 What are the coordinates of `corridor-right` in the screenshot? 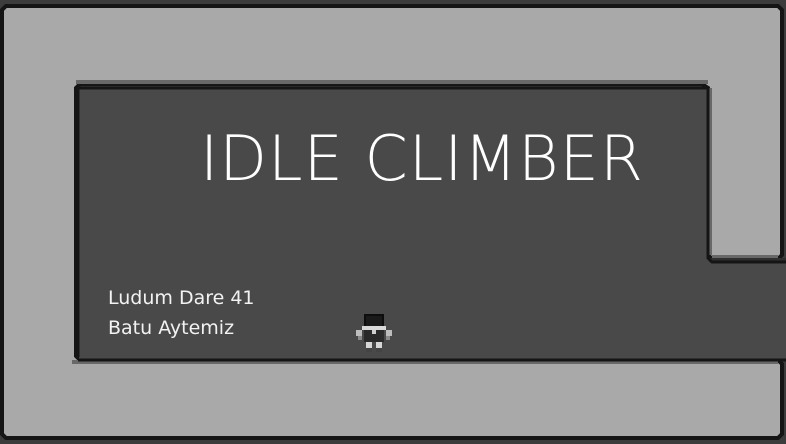 It's located at (747, 310).